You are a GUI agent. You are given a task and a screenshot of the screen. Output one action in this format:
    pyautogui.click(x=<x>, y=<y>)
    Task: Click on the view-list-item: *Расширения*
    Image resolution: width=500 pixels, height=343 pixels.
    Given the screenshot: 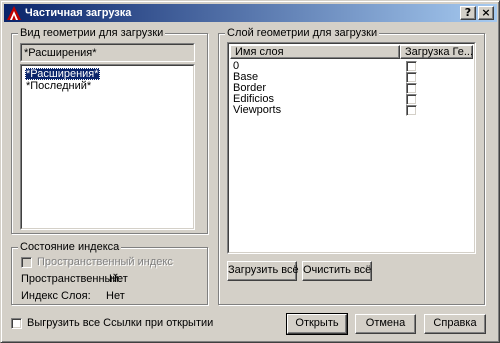 What is the action you would take?
    pyautogui.click(x=62, y=74)
    